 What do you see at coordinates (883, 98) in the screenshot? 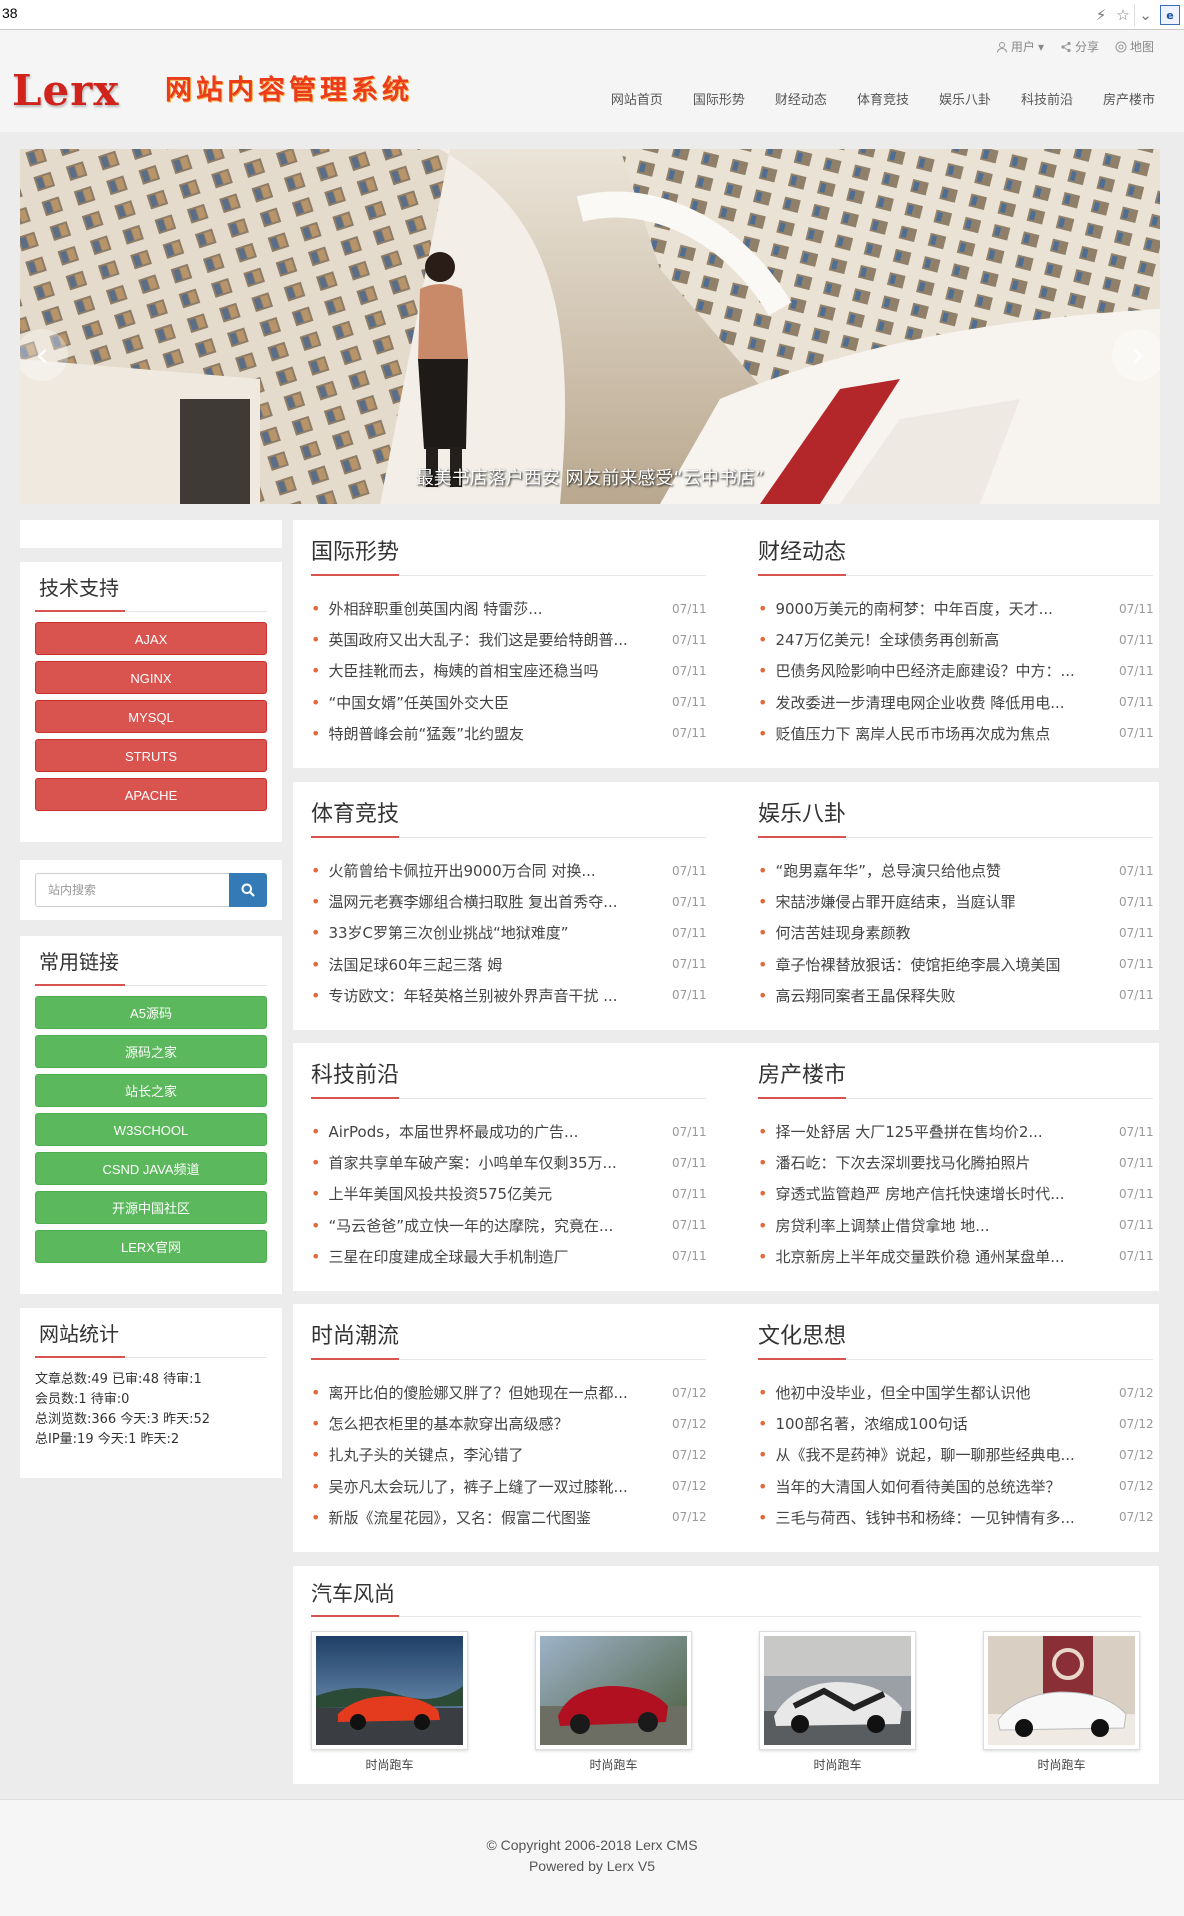
I see `nav-sports: 体育竞技` at bounding box center [883, 98].